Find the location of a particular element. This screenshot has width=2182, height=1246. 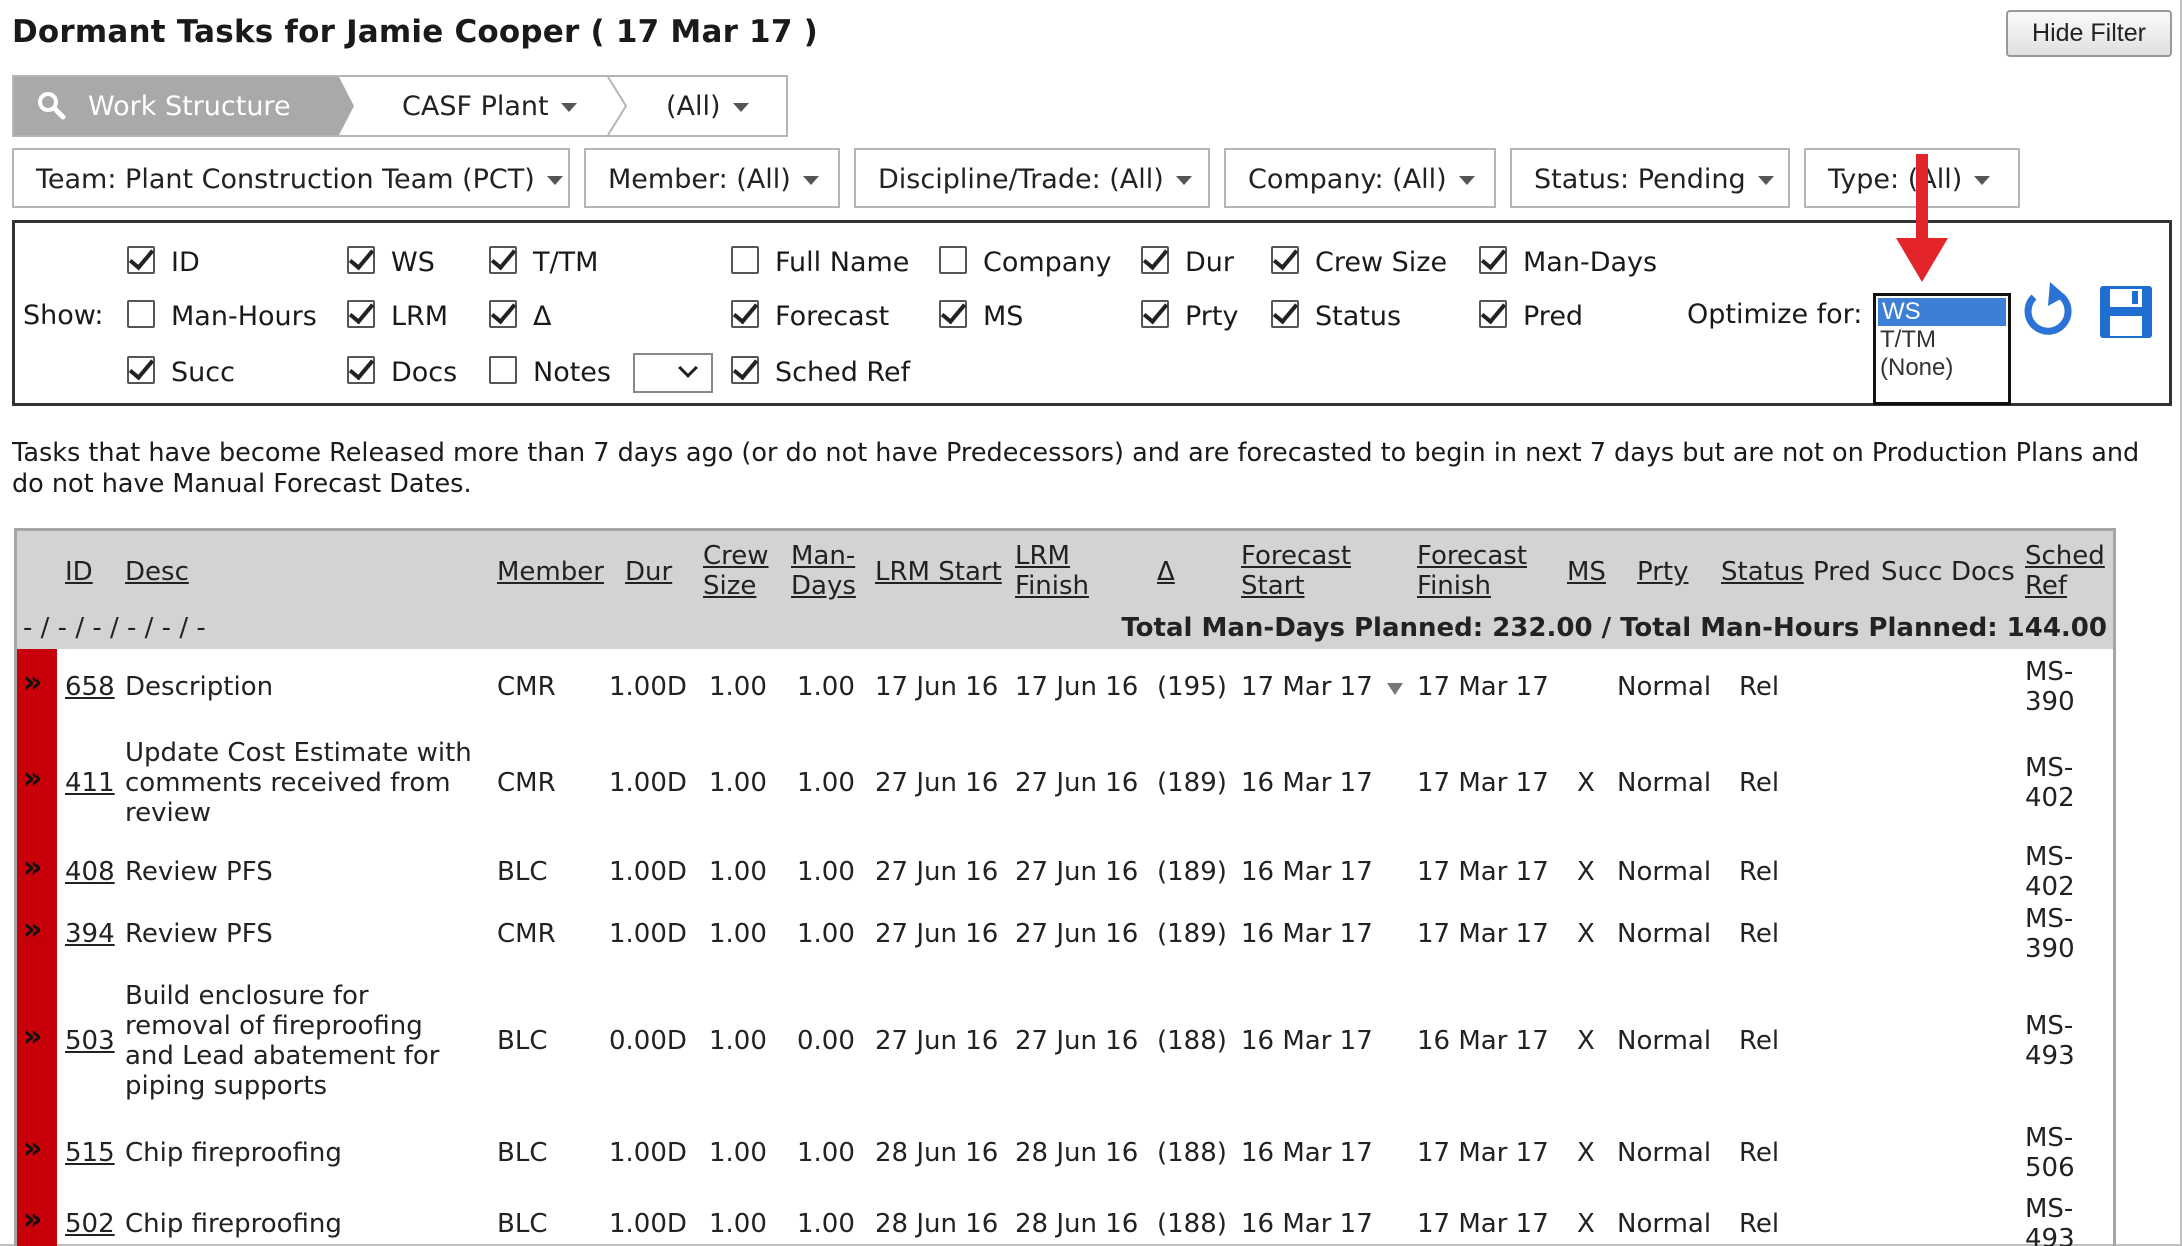

col-crew-size-header: Crew Size is located at coordinates (736, 571).